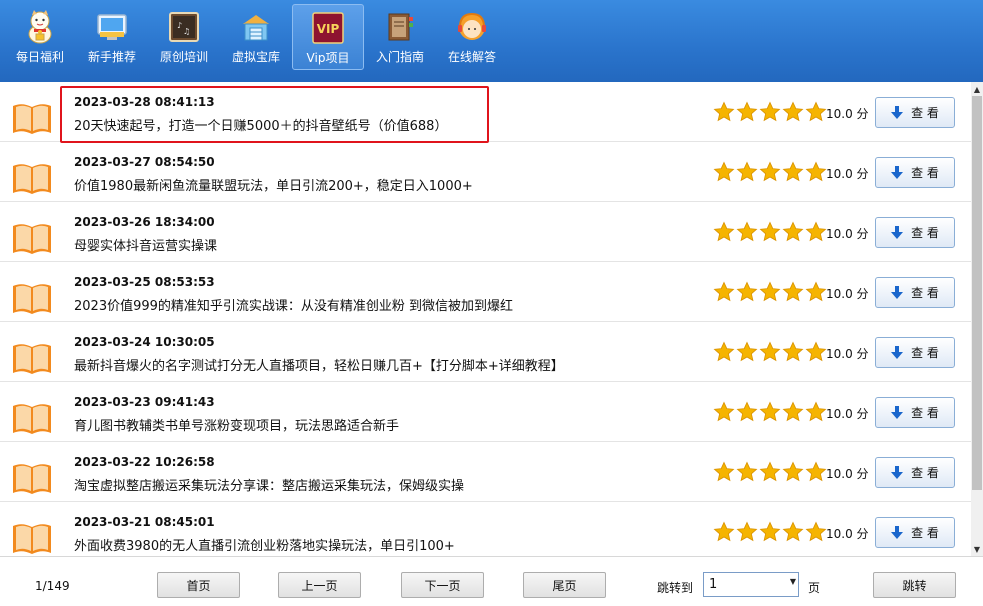 This screenshot has width=983, height=606. I want to click on jump-button: 跳转, so click(914, 585).